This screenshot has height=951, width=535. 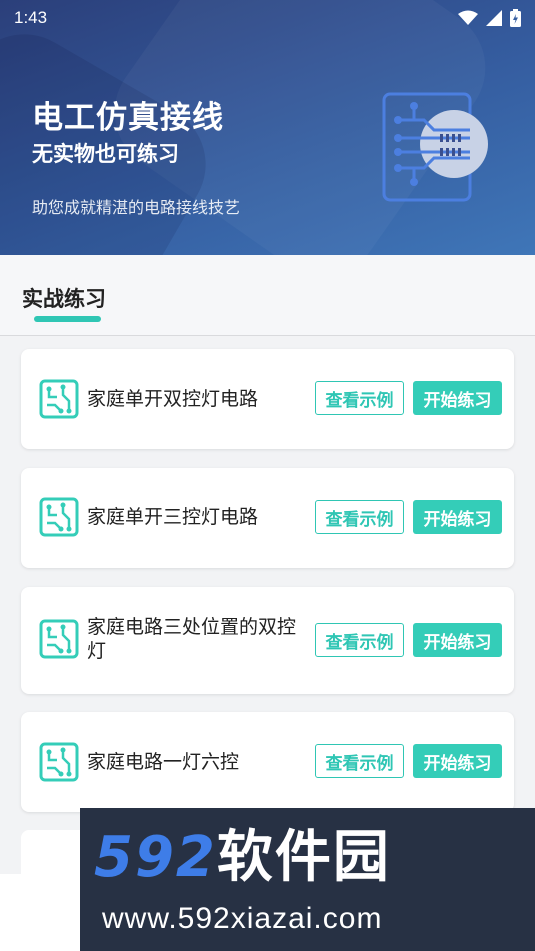 I want to click on exercise-title: 家庭电路一灯六控, so click(x=163, y=762).